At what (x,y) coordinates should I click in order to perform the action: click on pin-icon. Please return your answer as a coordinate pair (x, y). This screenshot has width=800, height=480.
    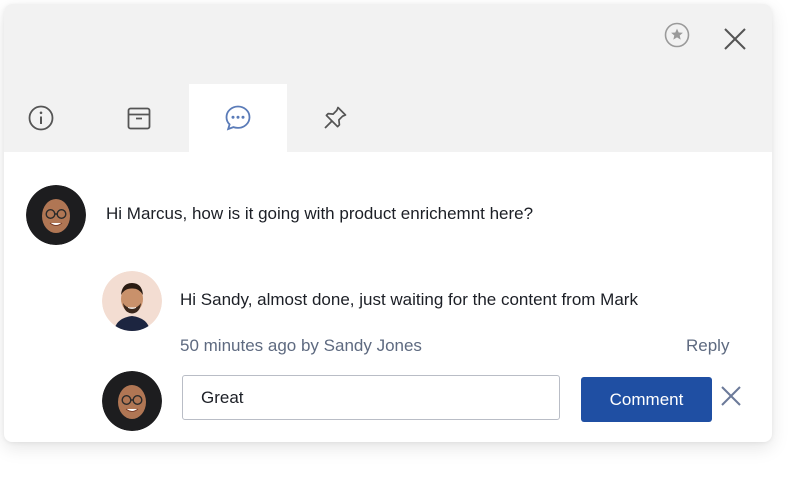
    Looking at the image, I should click on (335, 117).